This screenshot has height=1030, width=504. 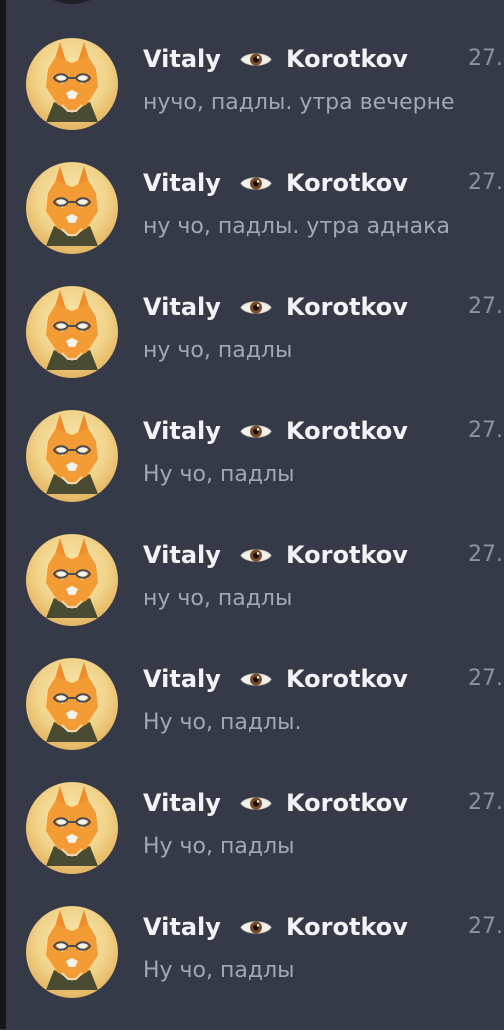 I want to click on message-item: Vitaly Korotkov 27. Ну чо, падлы., so click(x=252, y=720).